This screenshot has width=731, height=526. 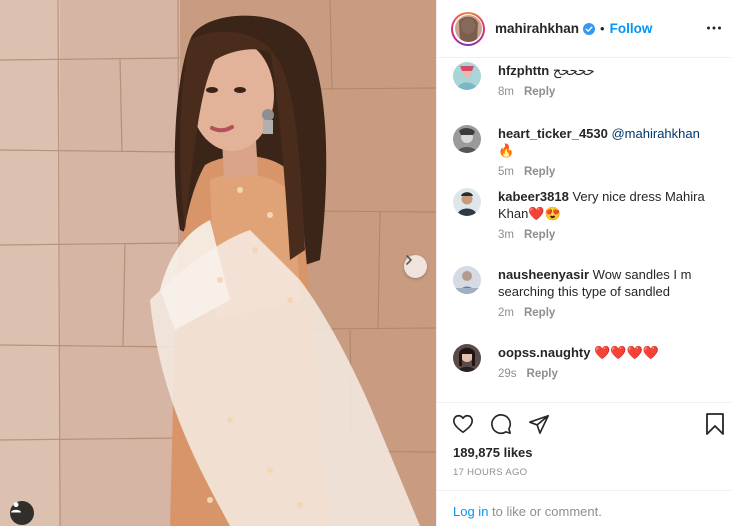 What do you see at coordinates (490, 472) in the screenshot?
I see `post-timestamp: 17 HOURS AGO` at bounding box center [490, 472].